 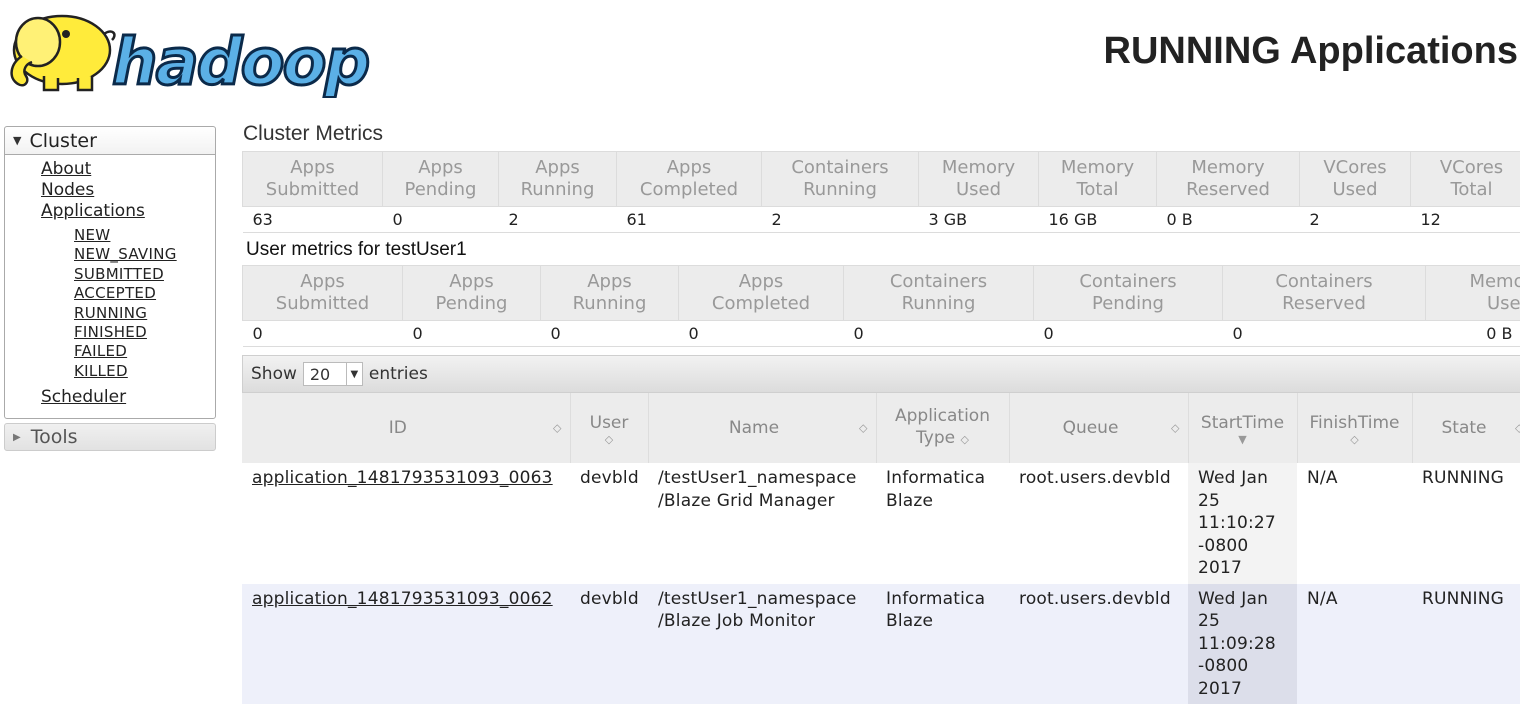 I want to click on column-header-start-time: StartTime▼, so click(x=1242, y=428).